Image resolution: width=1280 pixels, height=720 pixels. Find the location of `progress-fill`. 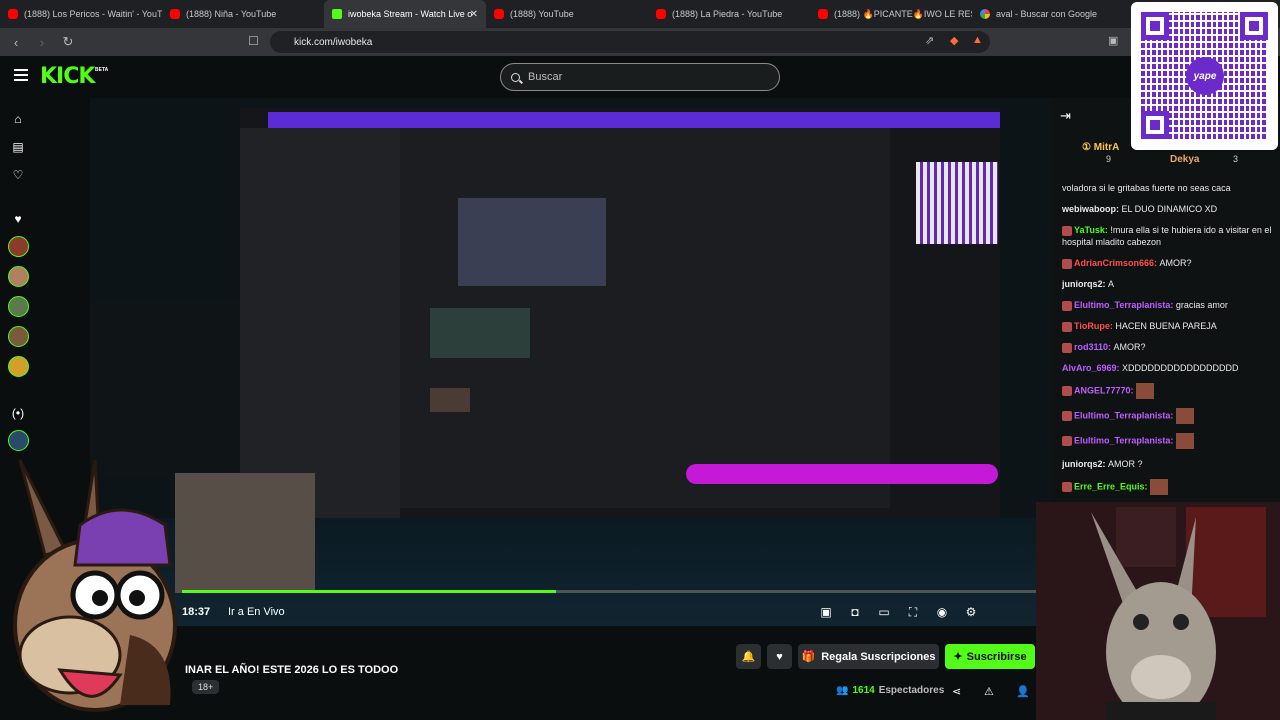

progress-fill is located at coordinates (369, 591).